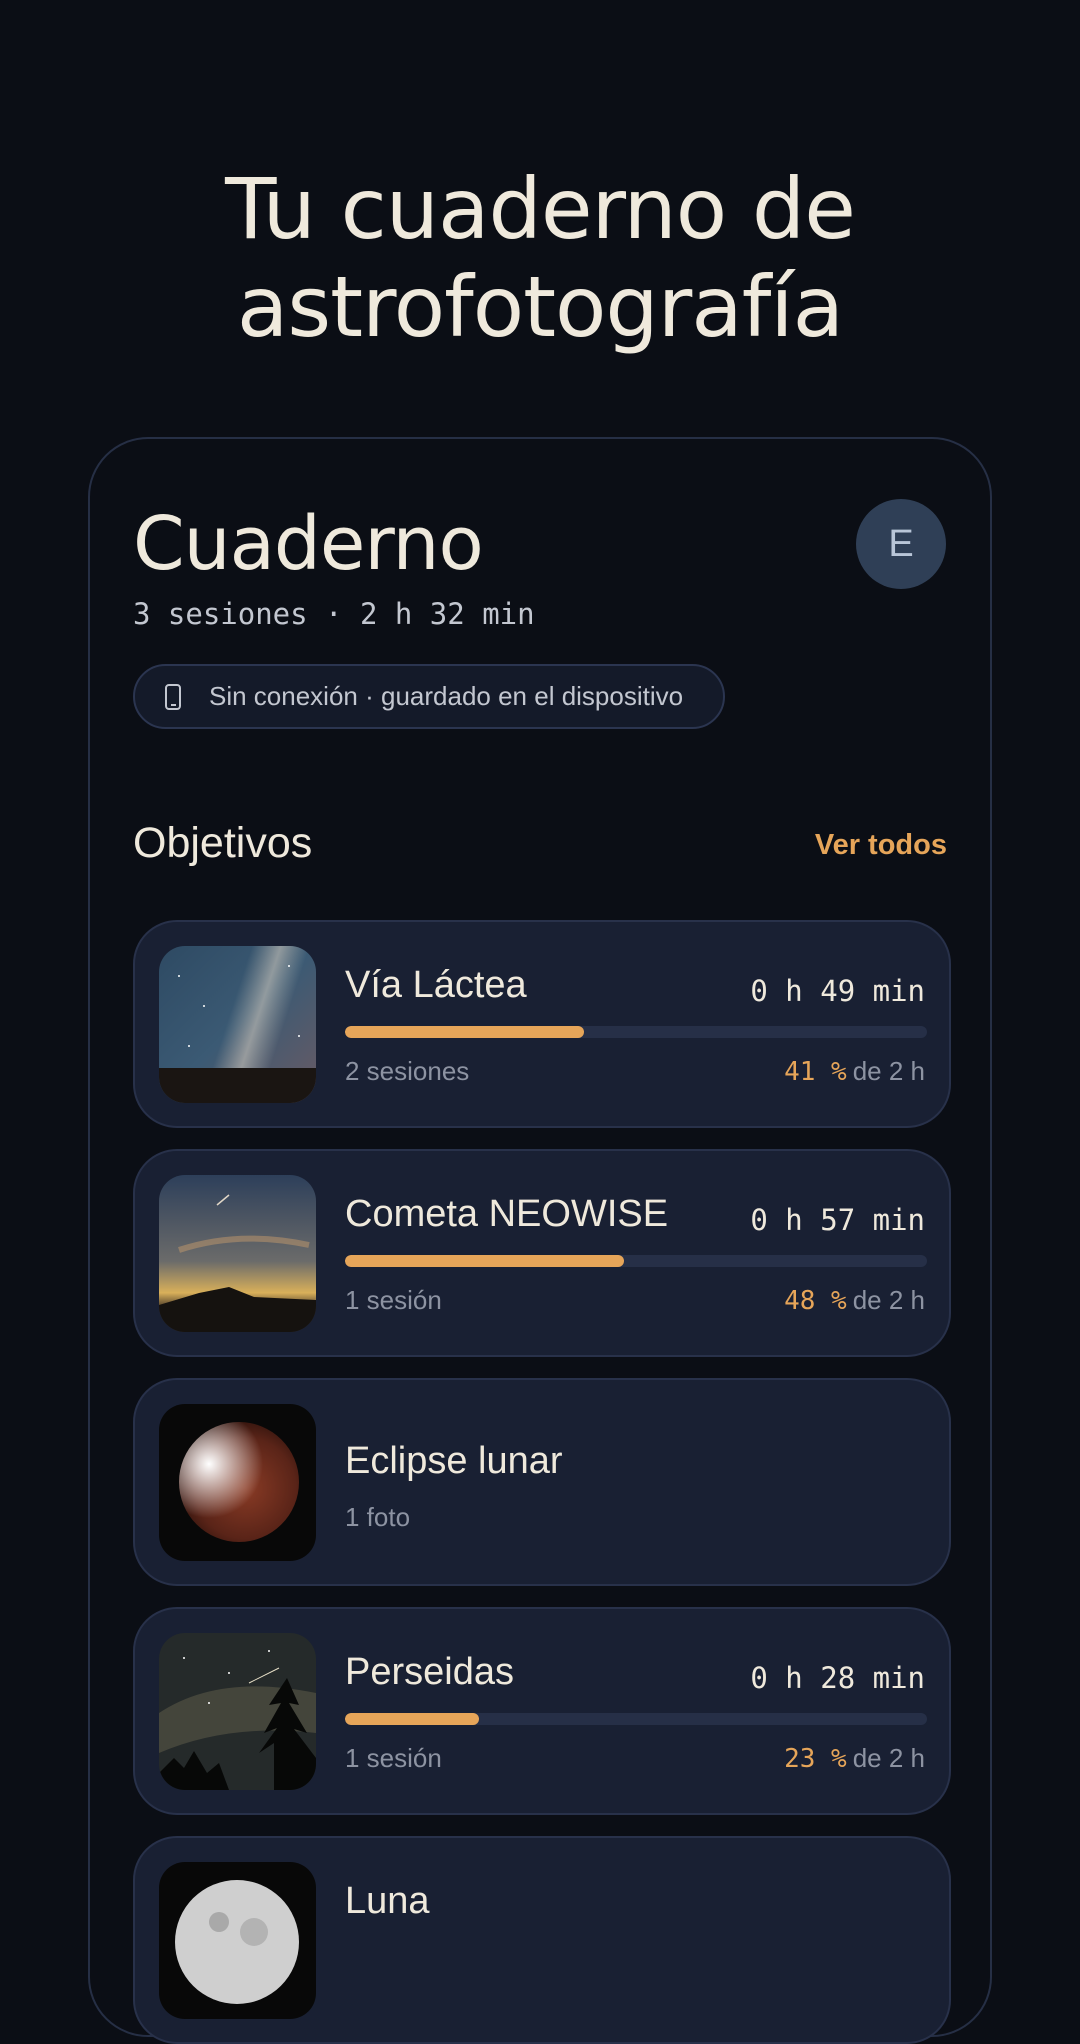 This screenshot has width=1080, height=2044. Describe the element at coordinates (901, 544) in the screenshot. I see `avatar: E` at that location.